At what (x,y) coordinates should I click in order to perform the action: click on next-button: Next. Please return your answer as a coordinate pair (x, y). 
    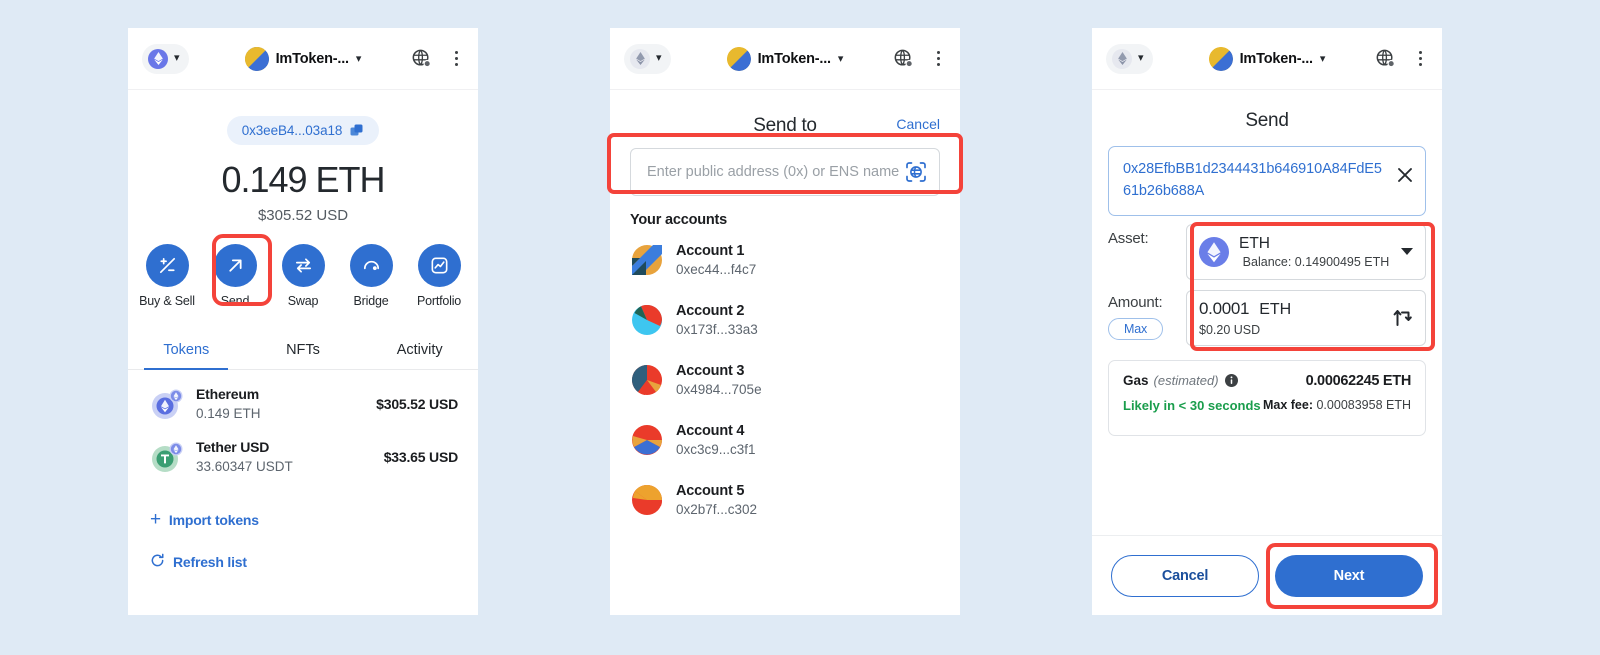
    Looking at the image, I should click on (1349, 575).